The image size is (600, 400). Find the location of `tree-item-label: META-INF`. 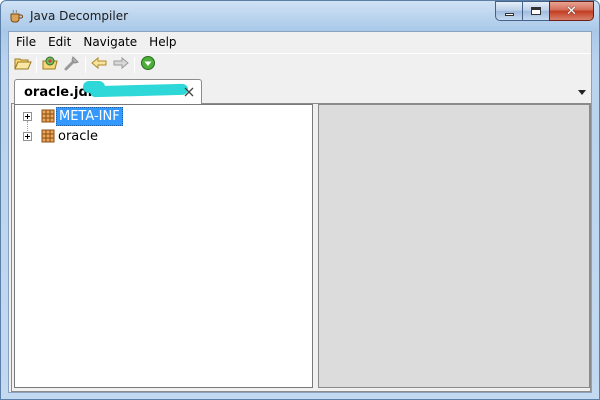

tree-item-label: META-INF is located at coordinates (89, 116).